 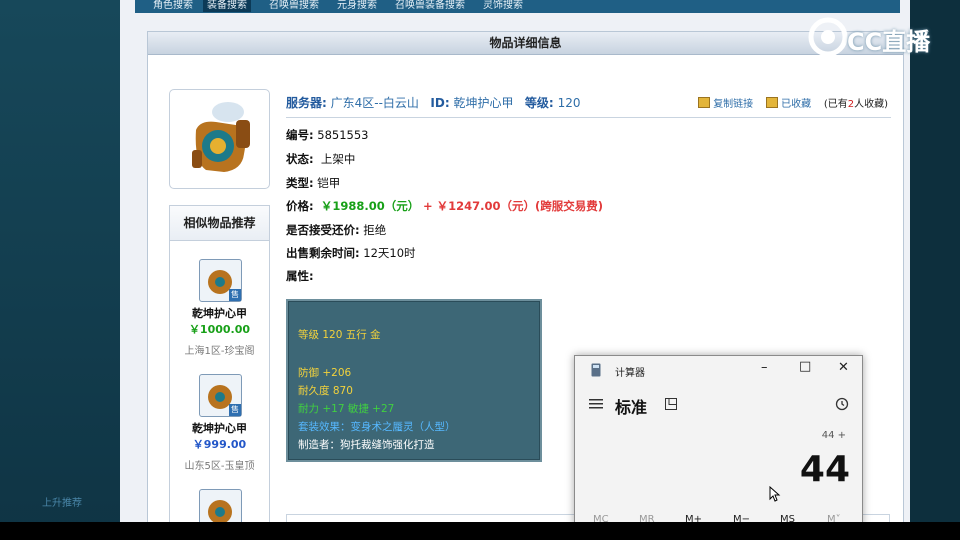 I want to click on field-attr: 属性:, so click(x=300, y=276).